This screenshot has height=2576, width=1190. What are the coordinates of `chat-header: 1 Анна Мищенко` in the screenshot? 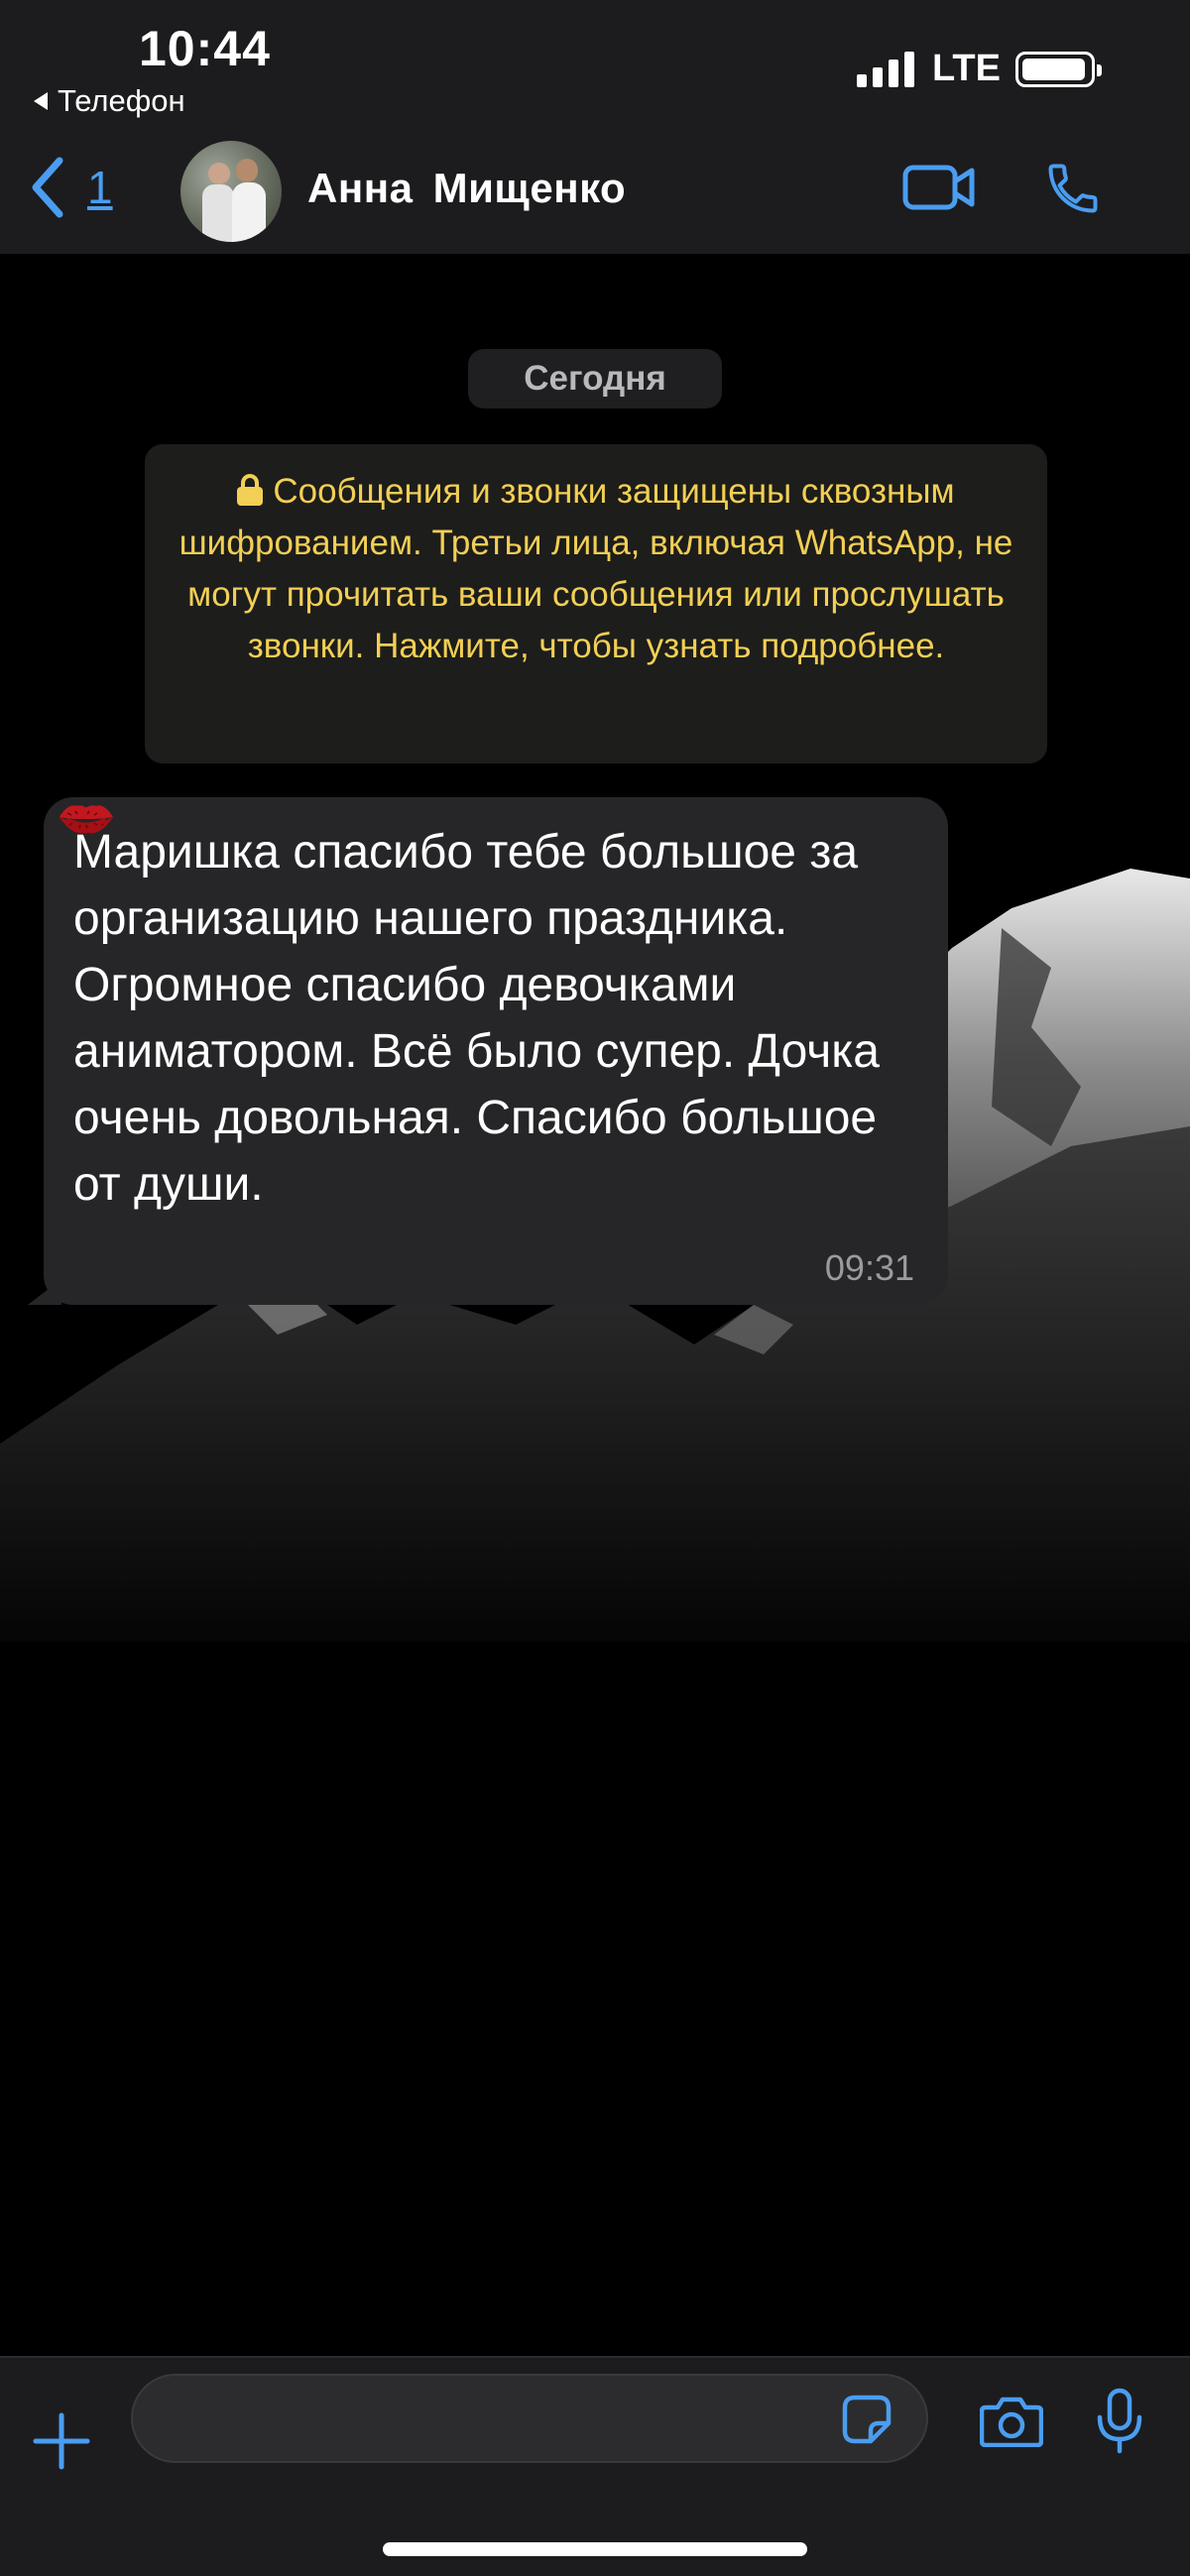 It's located at (595, 188).